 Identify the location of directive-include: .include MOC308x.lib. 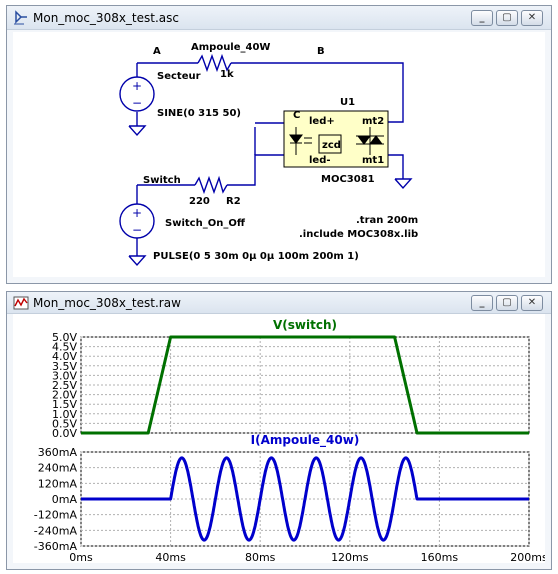
(358, 234).